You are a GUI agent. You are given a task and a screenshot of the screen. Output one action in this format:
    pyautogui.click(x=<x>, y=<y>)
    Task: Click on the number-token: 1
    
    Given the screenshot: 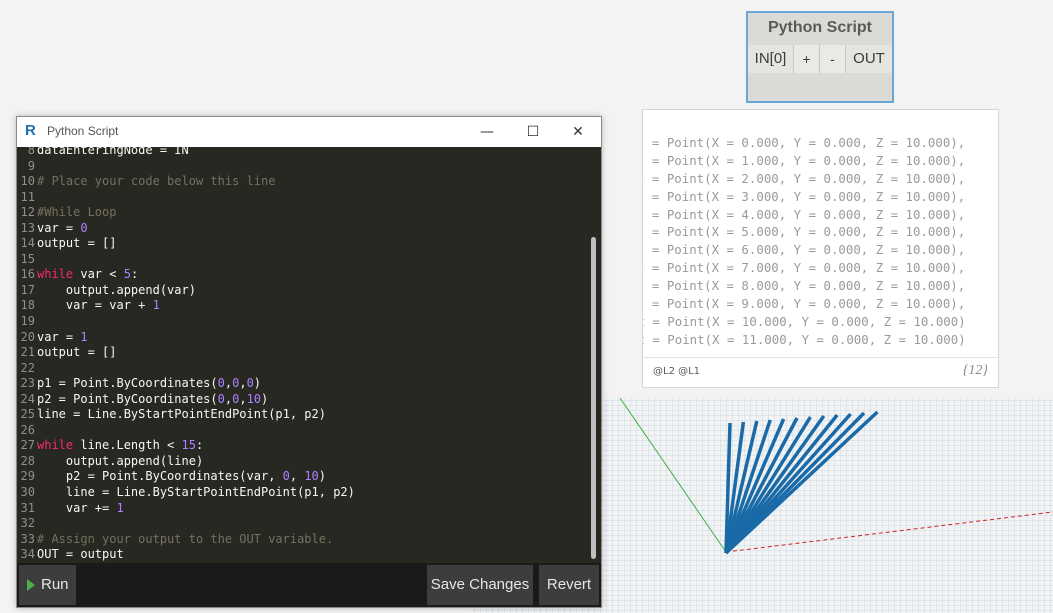 What is the action you would take?
    pyautogui.click(x=156, y=305)
    